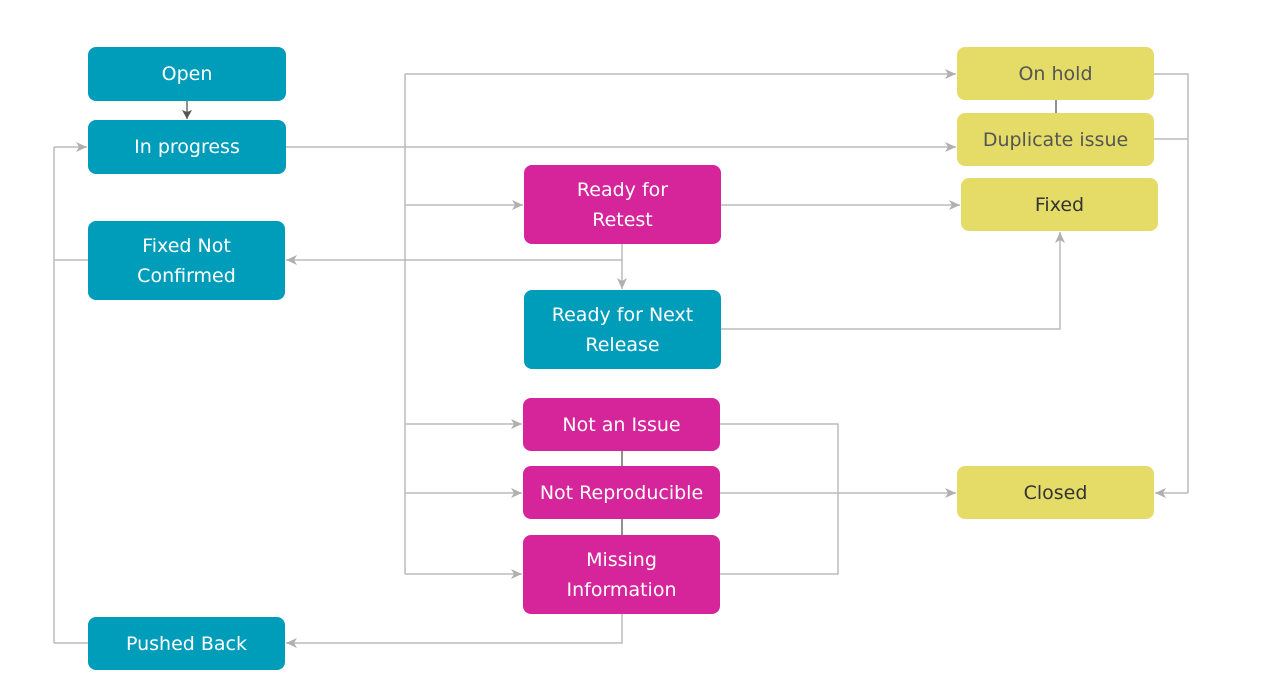 This screenshot has height=691, width=1263. I want to click on node-label: Ready for Retest, so click(622, 204).